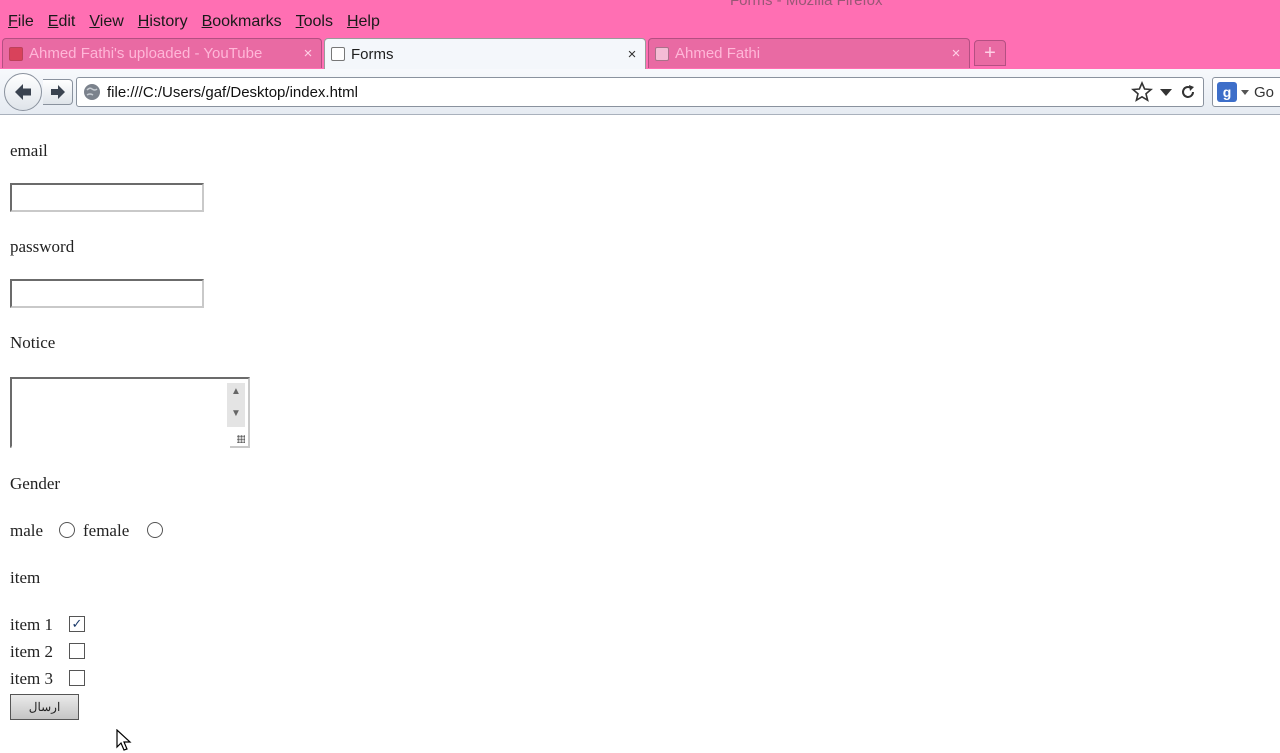  I want to click on search-engine-dropdown-icon, so click(1245, 92).